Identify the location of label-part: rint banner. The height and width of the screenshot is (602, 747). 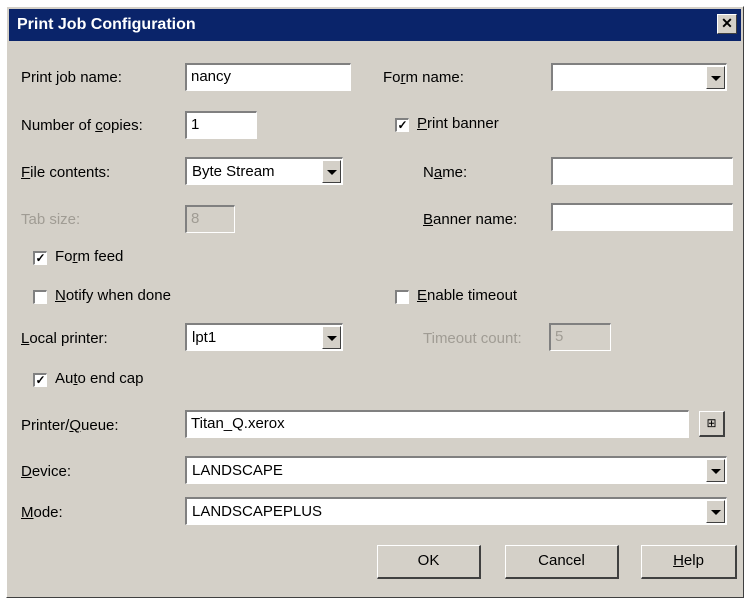
(463, 123).